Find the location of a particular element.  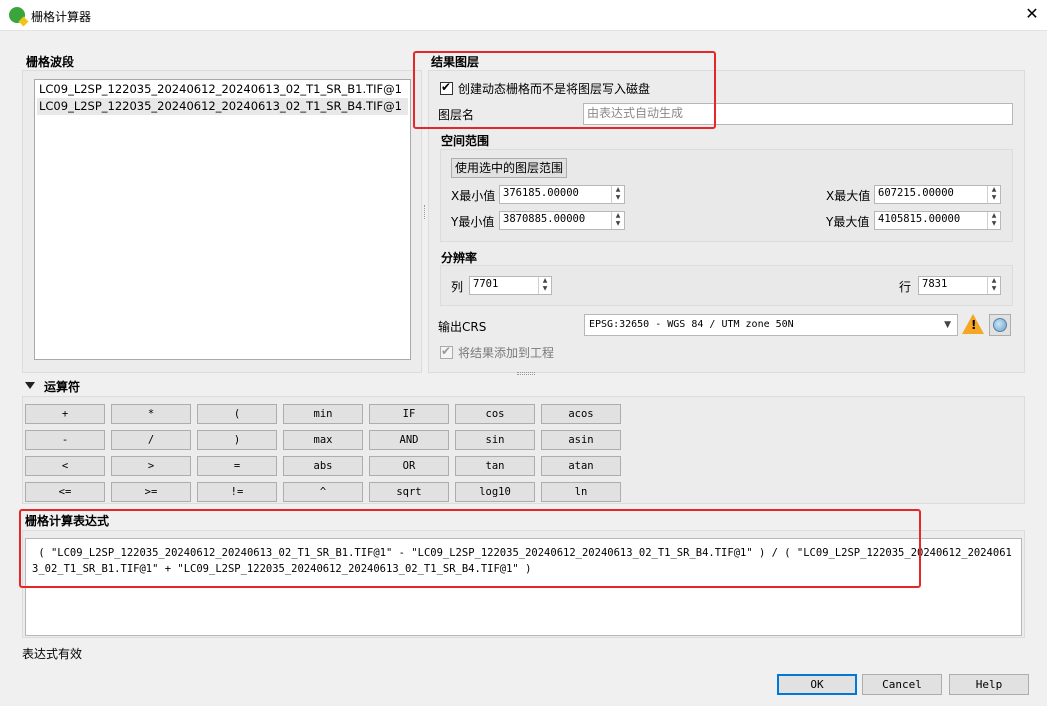

resolution-title: 分辨率 is located at coordinates (459, 258).